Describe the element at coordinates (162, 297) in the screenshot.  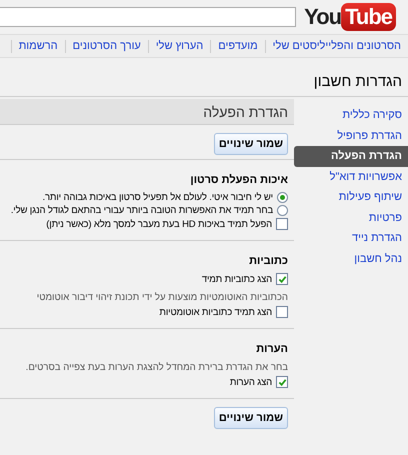
I see `note-text: הכתוביות האוטומטיות מוצעות על ידי תכונת זיהוי דיבור אוטומטי` at that location.